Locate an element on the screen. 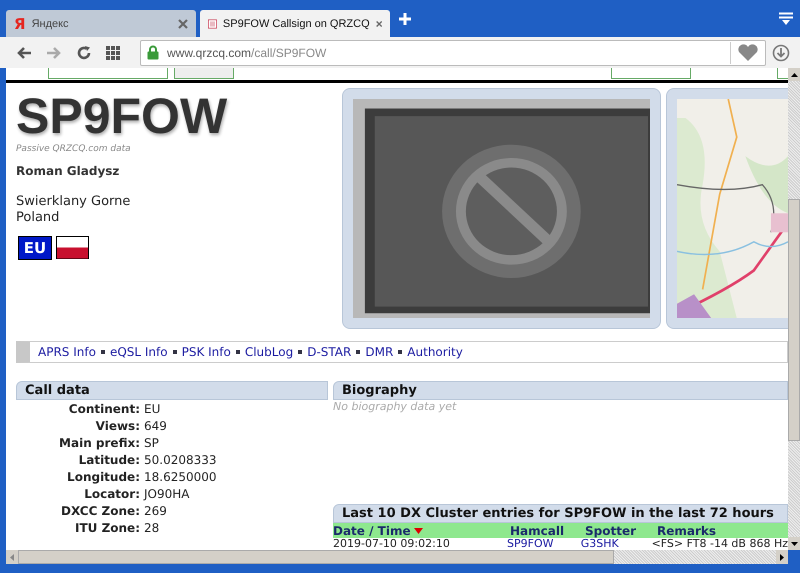 This screenshot has width=800, height=573. left-arrow-icon is located at coordinates (12, 557).